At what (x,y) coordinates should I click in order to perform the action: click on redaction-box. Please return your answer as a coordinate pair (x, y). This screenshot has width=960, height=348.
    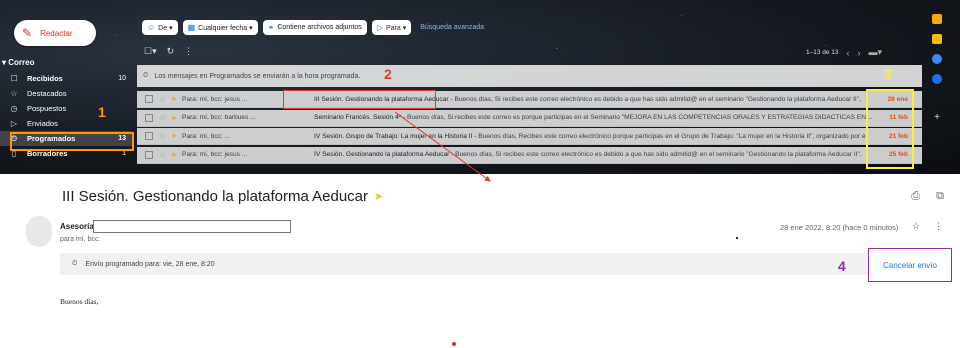
    Looking at the image, I should click on (192, 226).